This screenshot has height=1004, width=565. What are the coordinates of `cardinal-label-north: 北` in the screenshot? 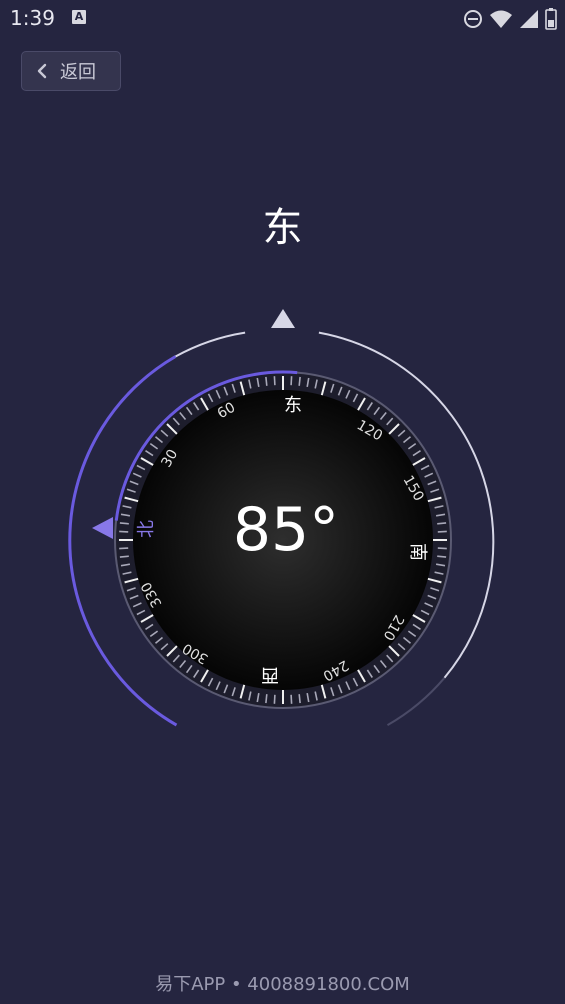 It's located at (146, 529).